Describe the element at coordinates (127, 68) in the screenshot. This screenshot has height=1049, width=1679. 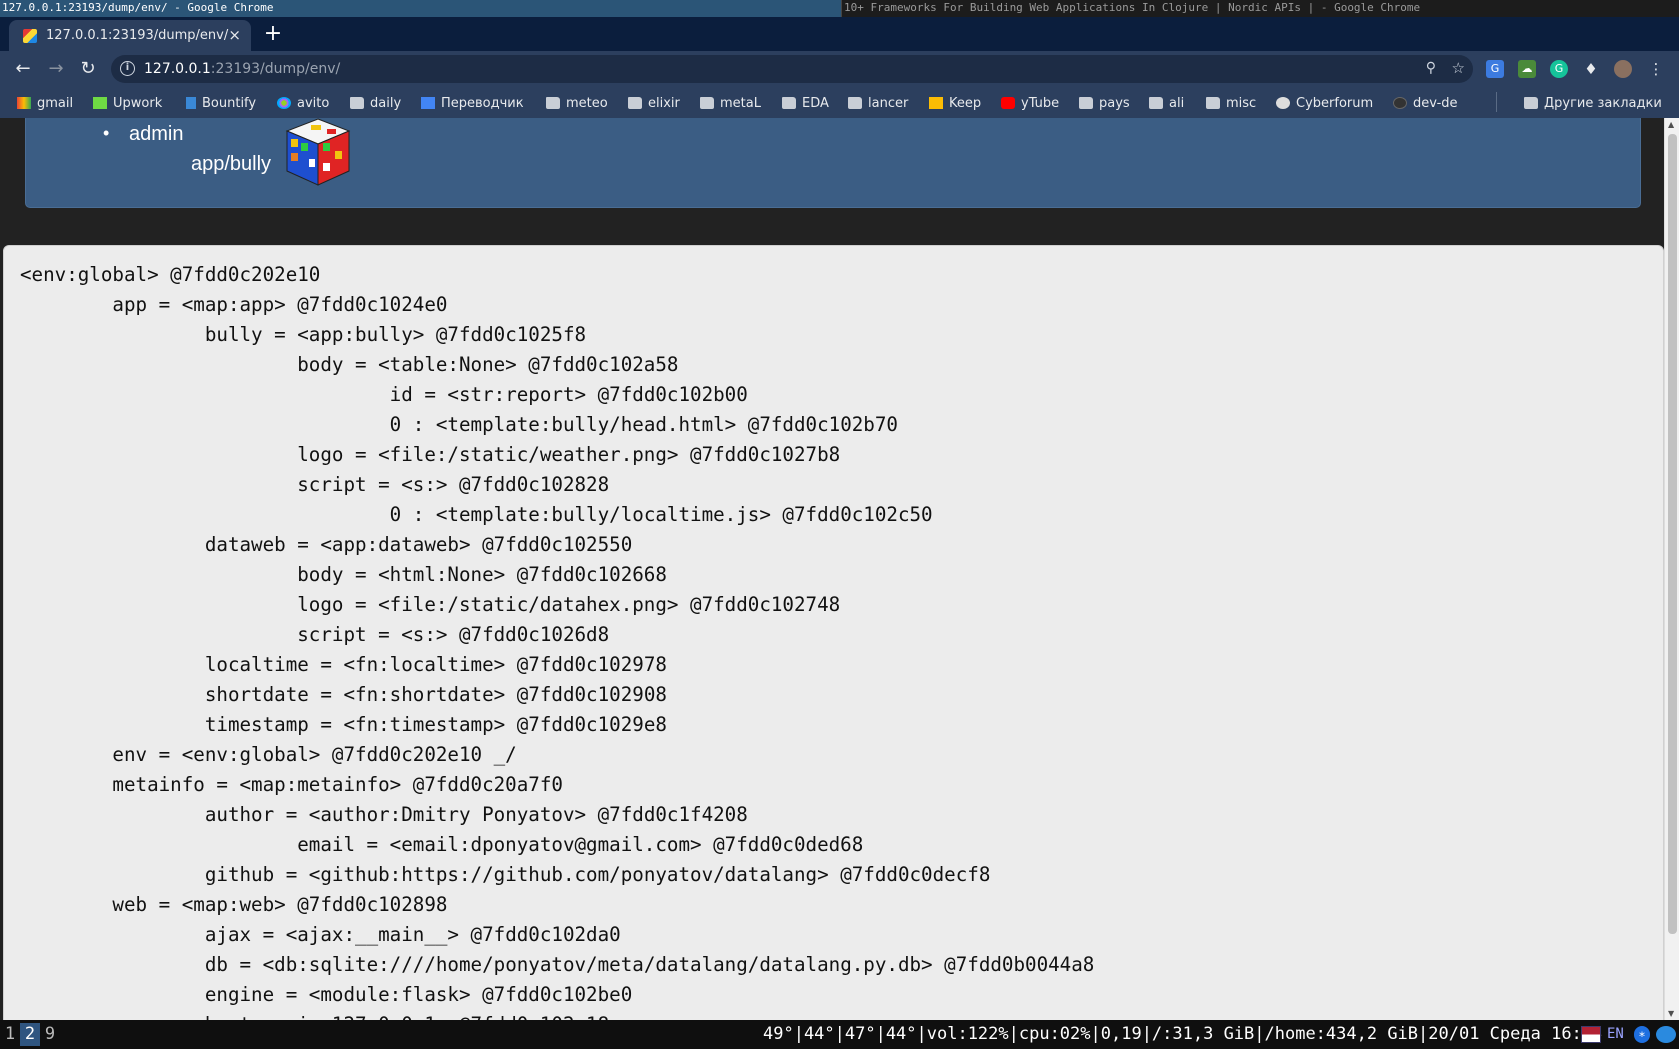
I see `site-info-icon: i` at that location.